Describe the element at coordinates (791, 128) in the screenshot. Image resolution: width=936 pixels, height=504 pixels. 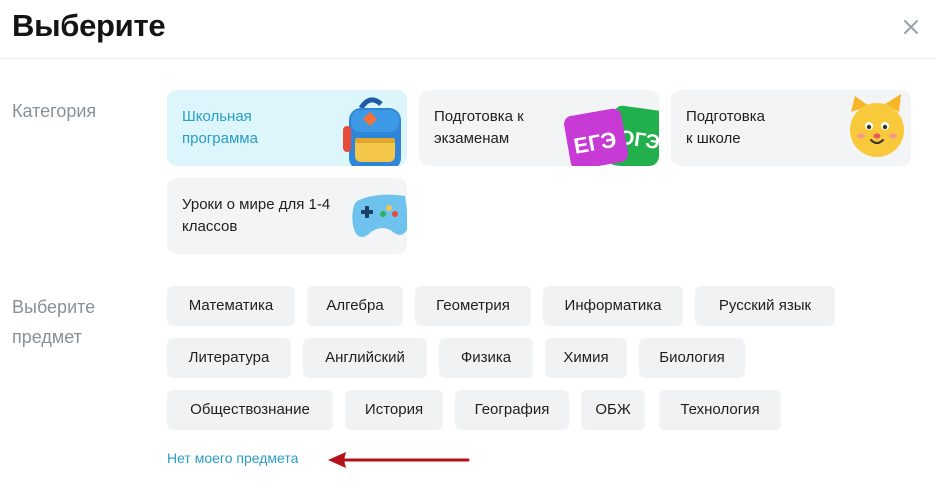
I see `category-card-school-prep: Подготовка к школе` at that location.